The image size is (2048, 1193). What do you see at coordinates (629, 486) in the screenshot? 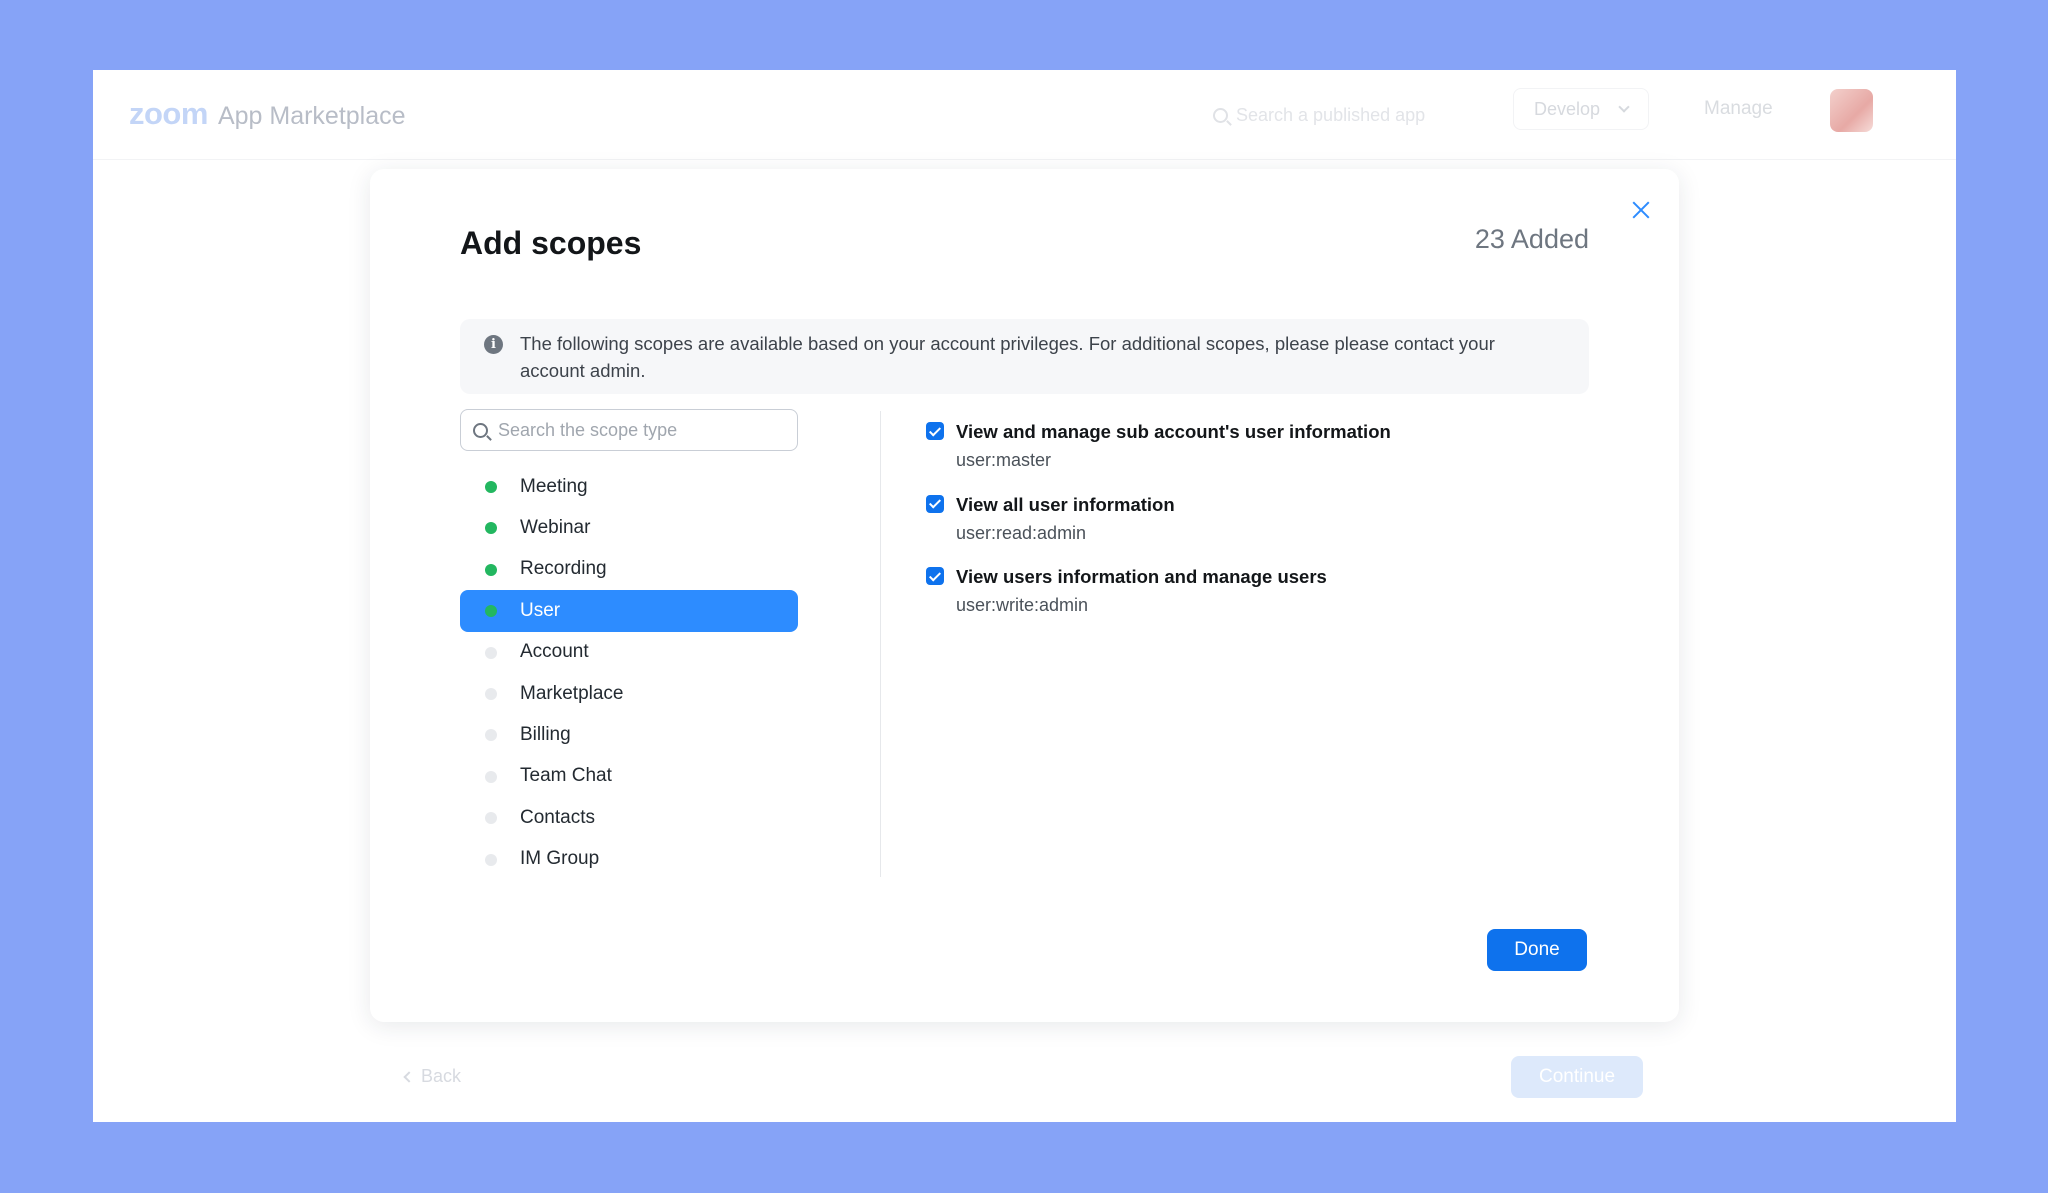
I see `category-item: Meeting` at bounding box center [629, 486].